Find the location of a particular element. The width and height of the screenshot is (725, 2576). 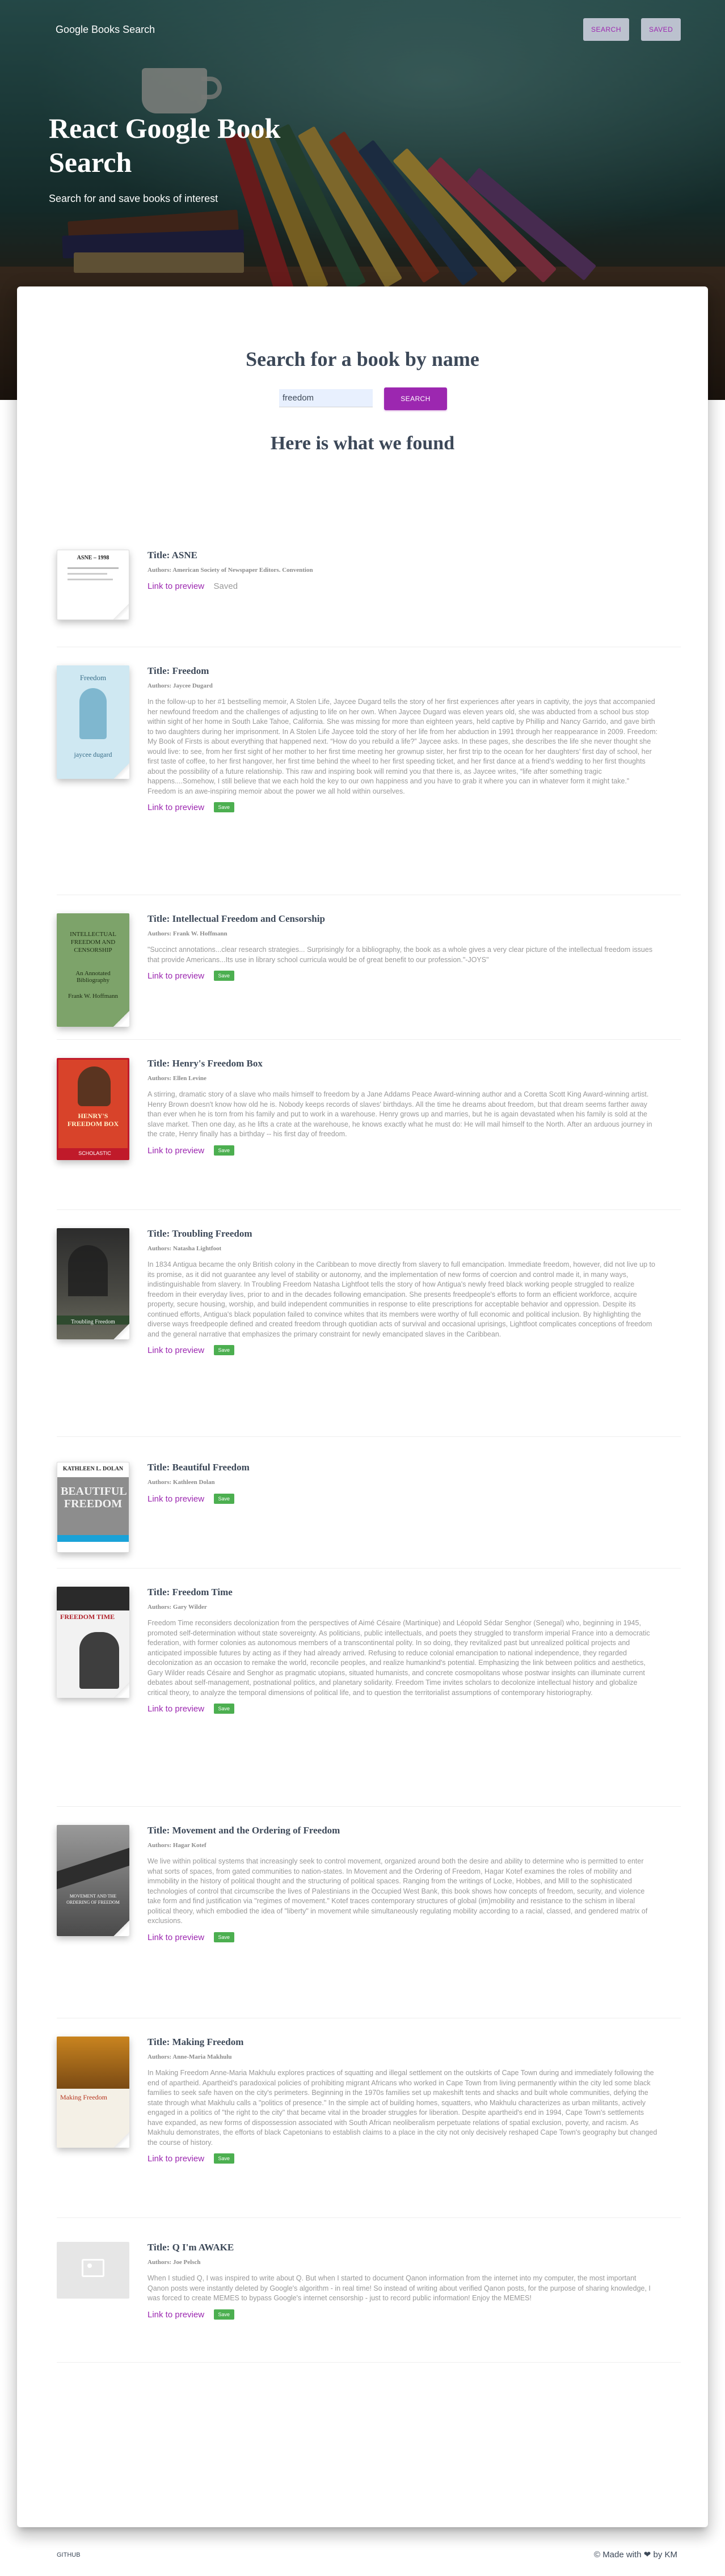

search-heading: Search for a book by name is located at coordinates (362, 359).